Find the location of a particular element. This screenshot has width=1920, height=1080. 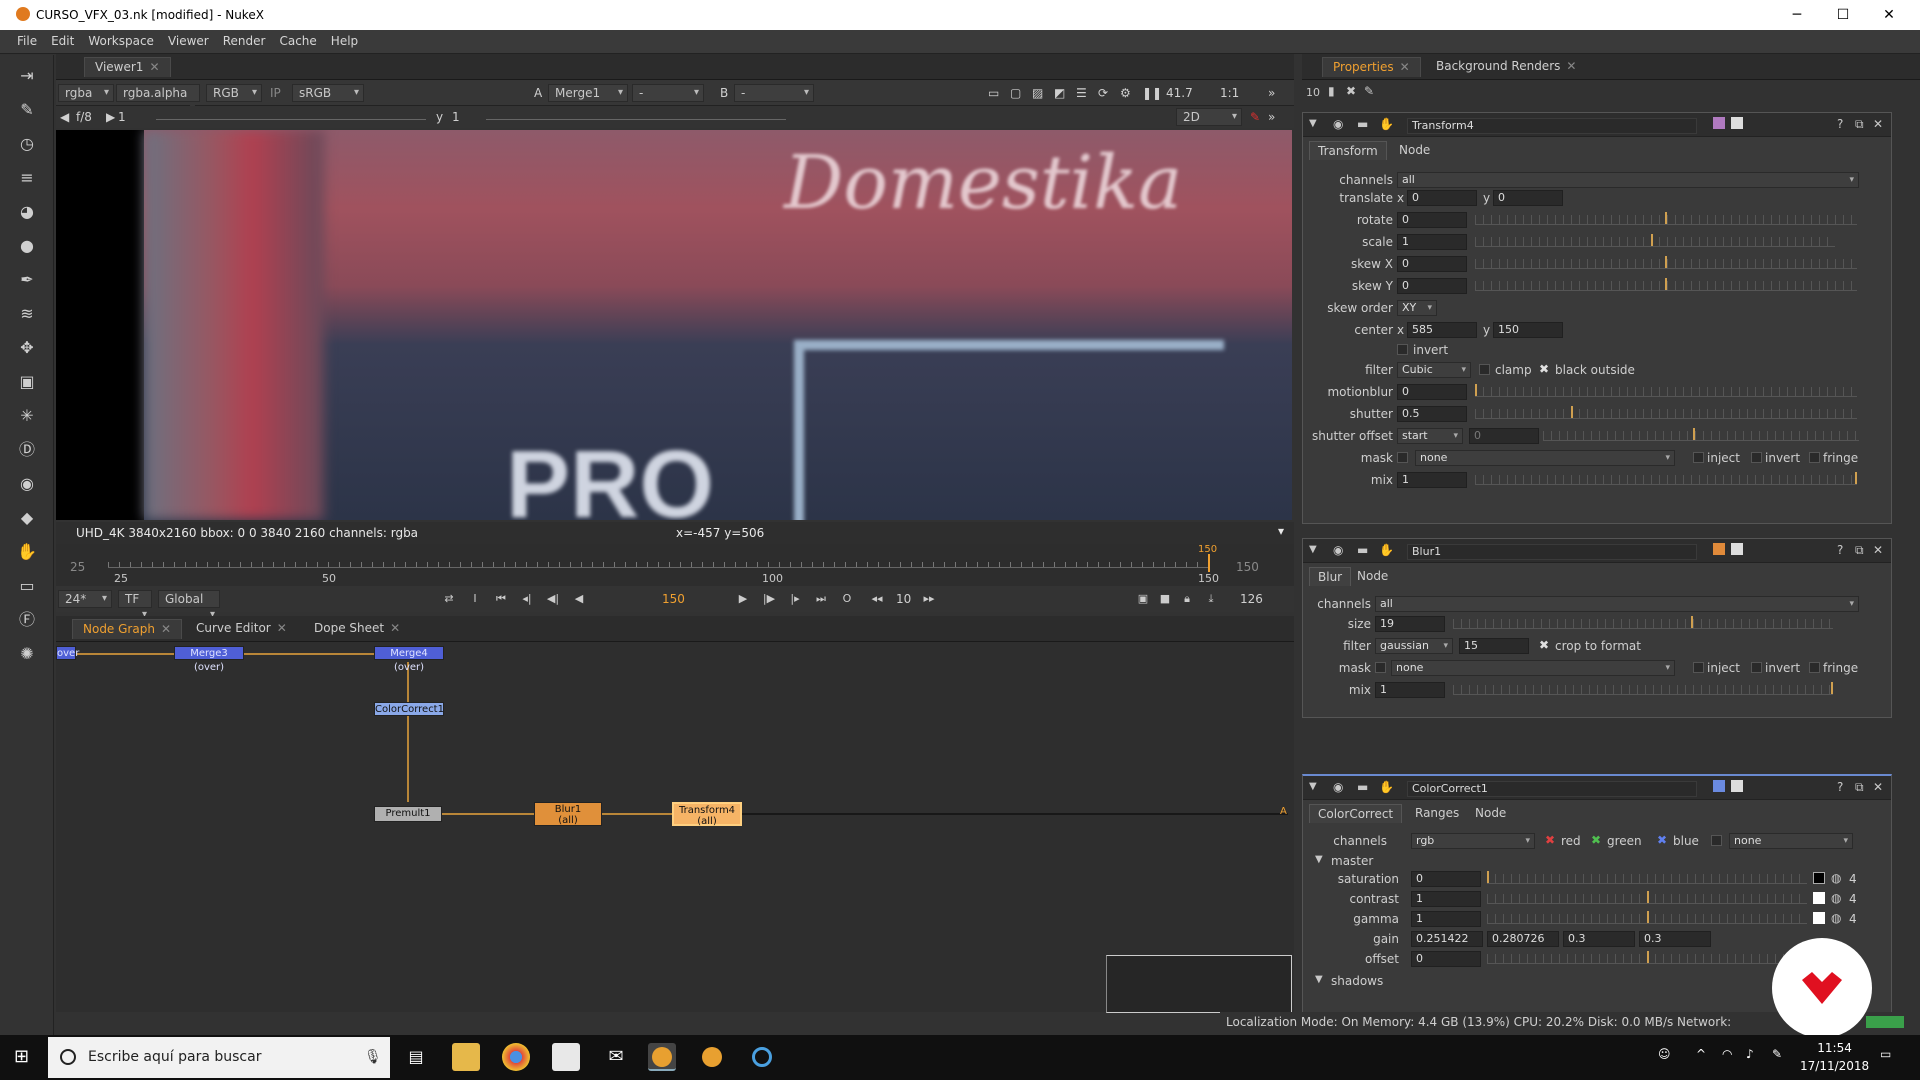

first-frame-icon: ⏮ is located at coordinates (501, 599).